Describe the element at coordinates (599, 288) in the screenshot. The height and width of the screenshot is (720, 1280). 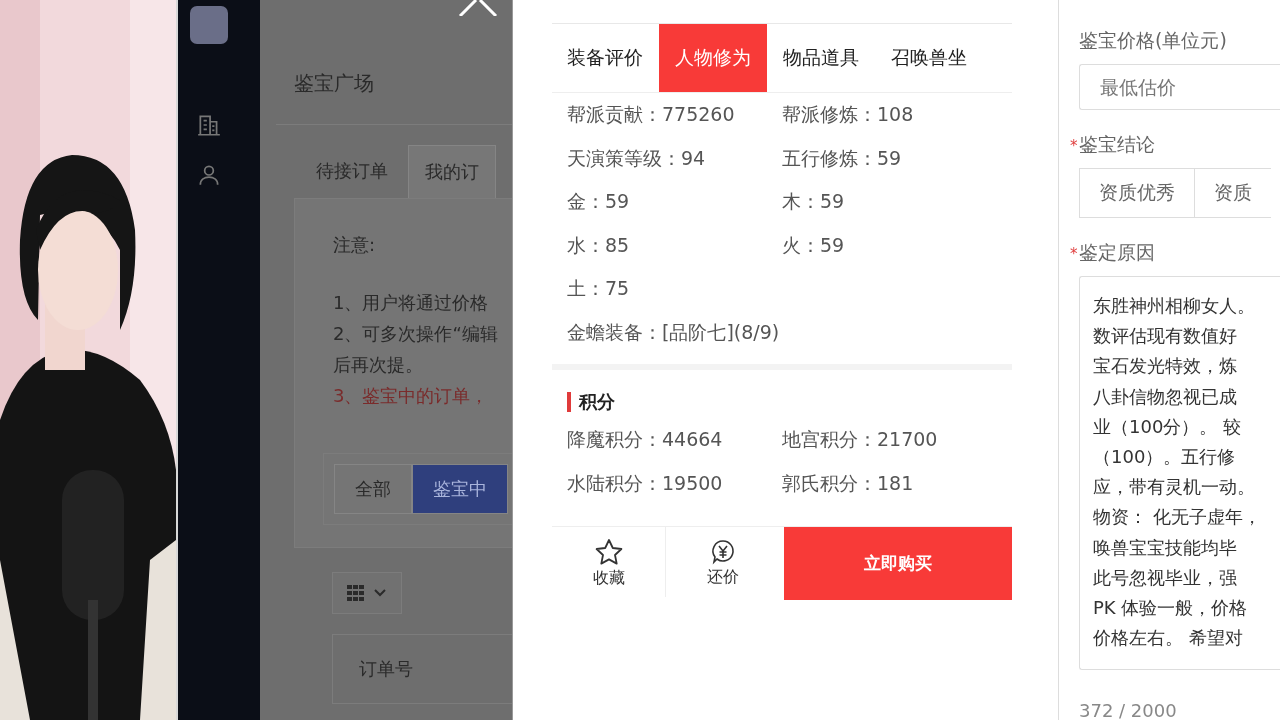
I see `stat-text: 土：75` at that location.